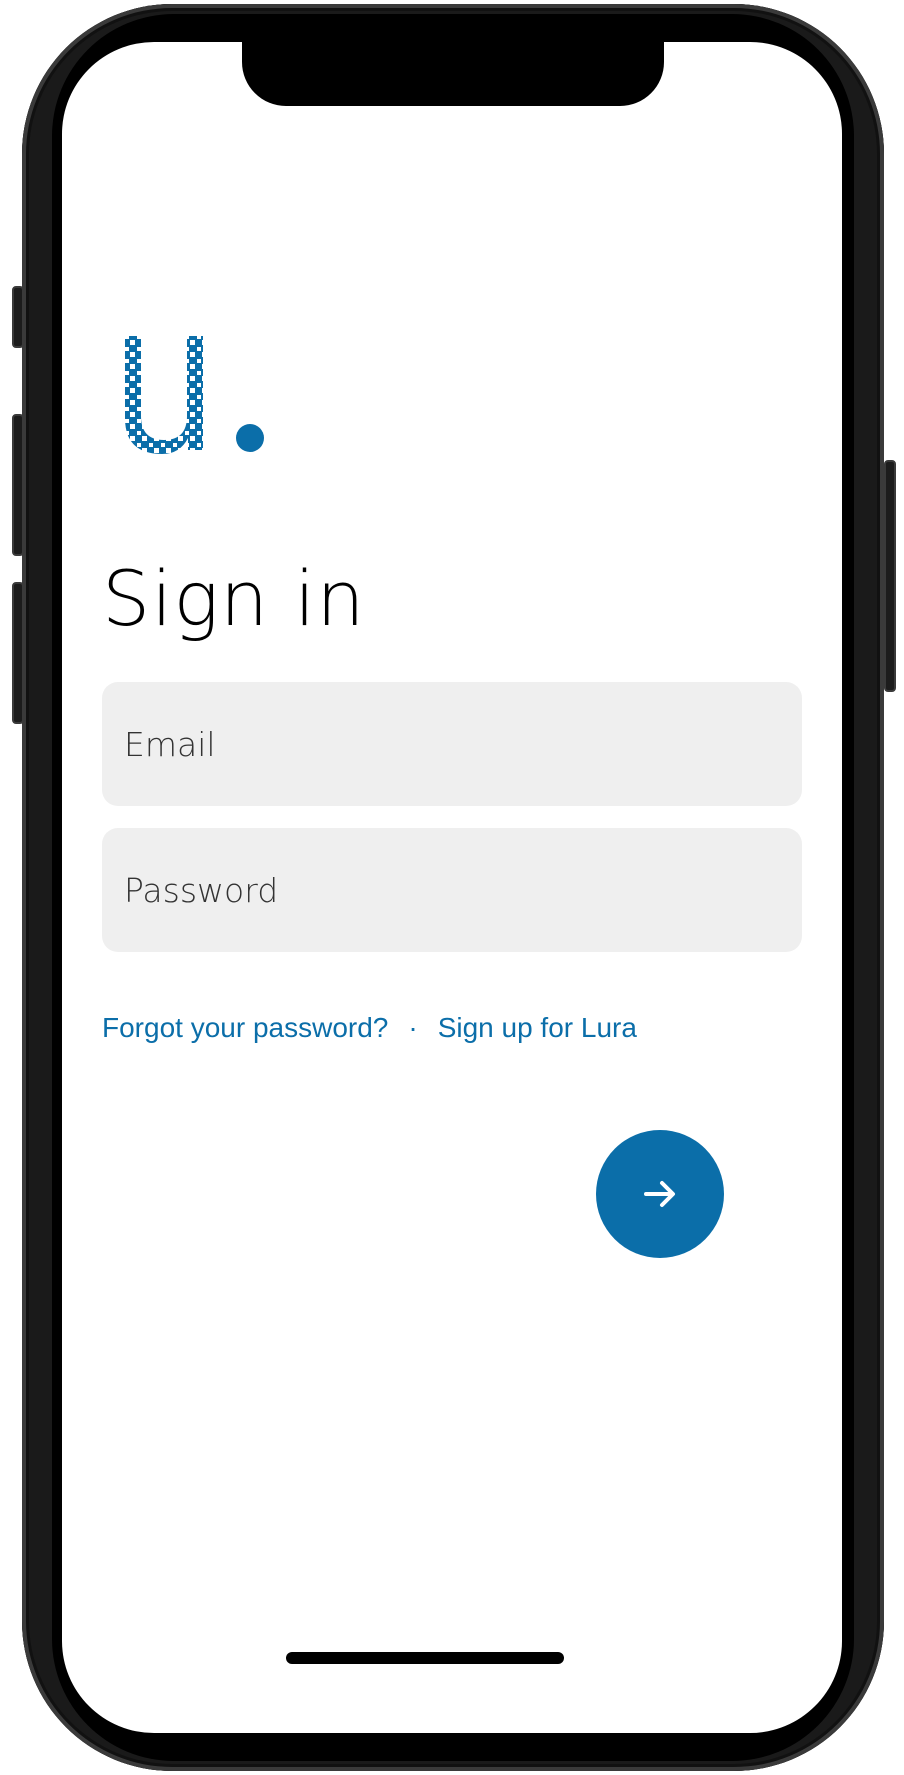 The image size is (904, 1775). Describe the element at coordinates (425, 1658) in the screenshot. I see `home-indicator` at that location.